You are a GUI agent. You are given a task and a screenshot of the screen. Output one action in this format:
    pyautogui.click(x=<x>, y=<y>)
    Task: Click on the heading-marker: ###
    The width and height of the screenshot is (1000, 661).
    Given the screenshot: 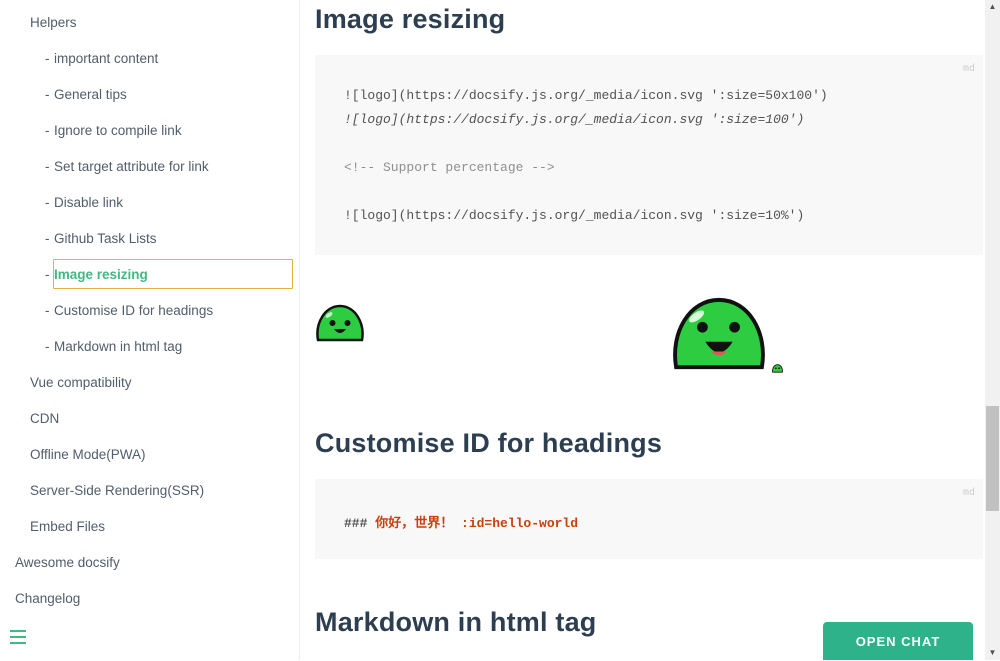 What is the action you would take?
    pyautogui.click(x=360, y=523)
    